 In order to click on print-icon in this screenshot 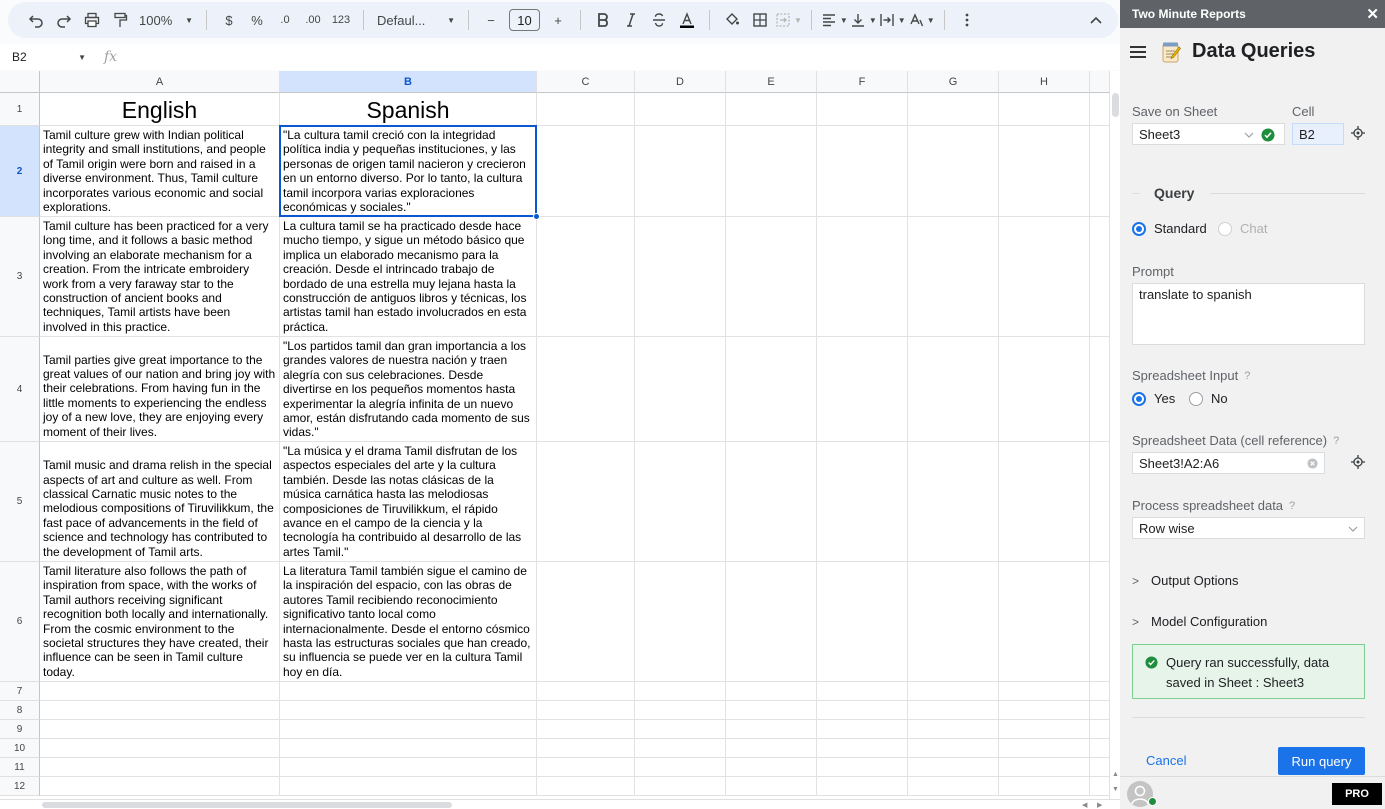, I will do `click(92, 20)`.